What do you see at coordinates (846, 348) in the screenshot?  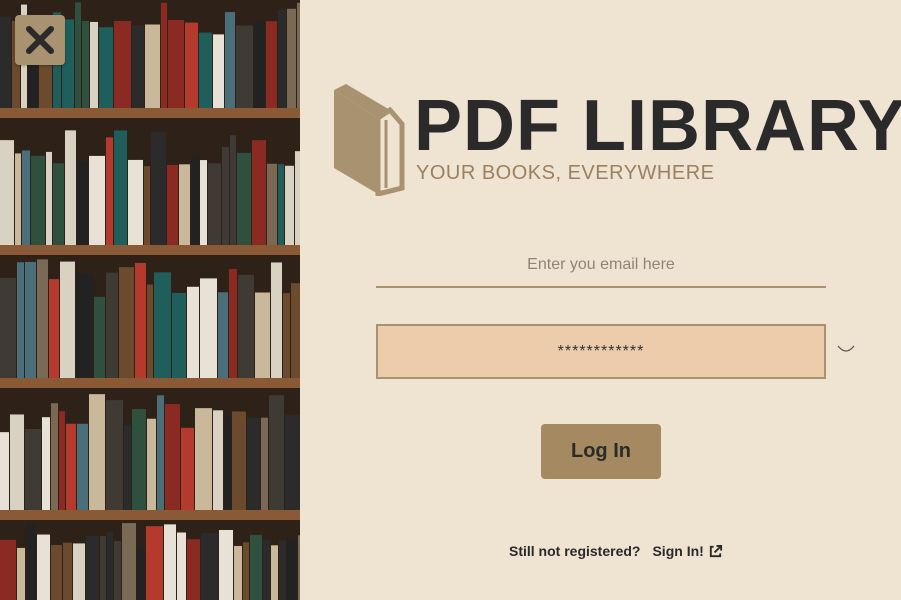 I see `eye-icon` at bounding box center [846, 348].